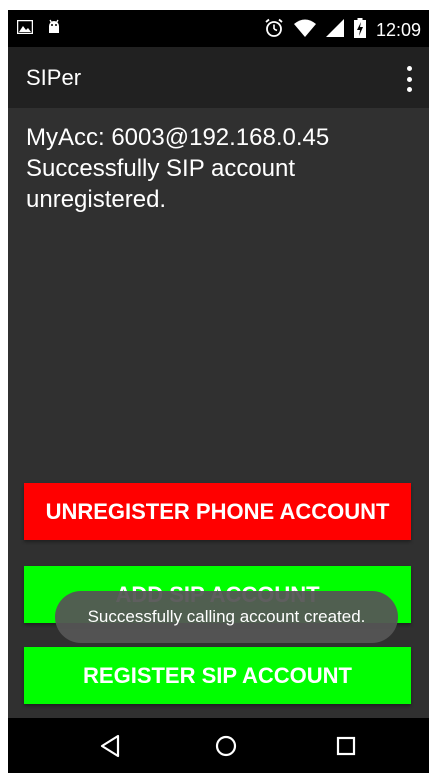 Image resolution: width=437 pixels, height=773 pixels. Describe the element at coordinates (304, 30) in the screenshot. I see `wifi-icon` at that location.